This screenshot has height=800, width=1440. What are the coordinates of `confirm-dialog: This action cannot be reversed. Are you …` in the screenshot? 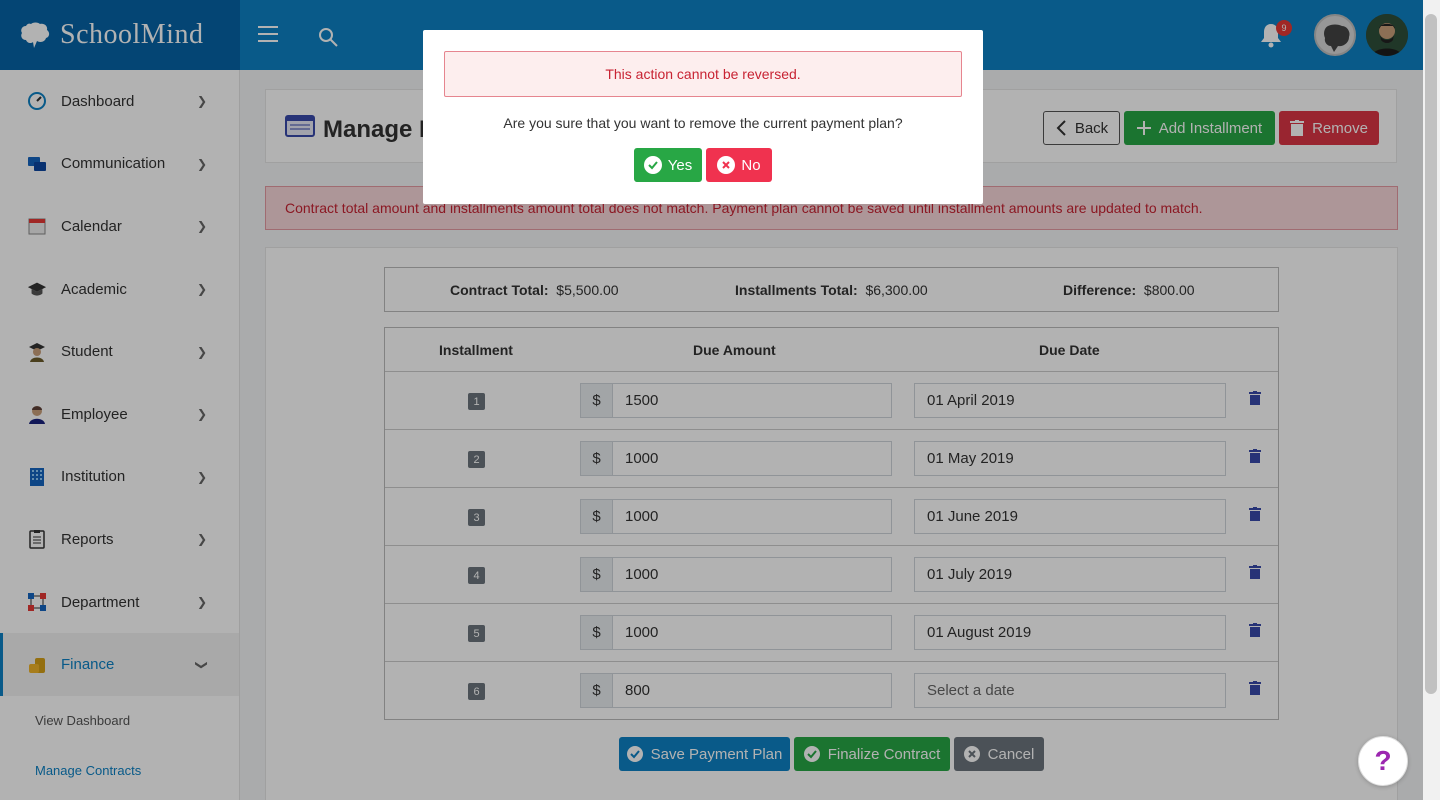 It's located at (703, 117).